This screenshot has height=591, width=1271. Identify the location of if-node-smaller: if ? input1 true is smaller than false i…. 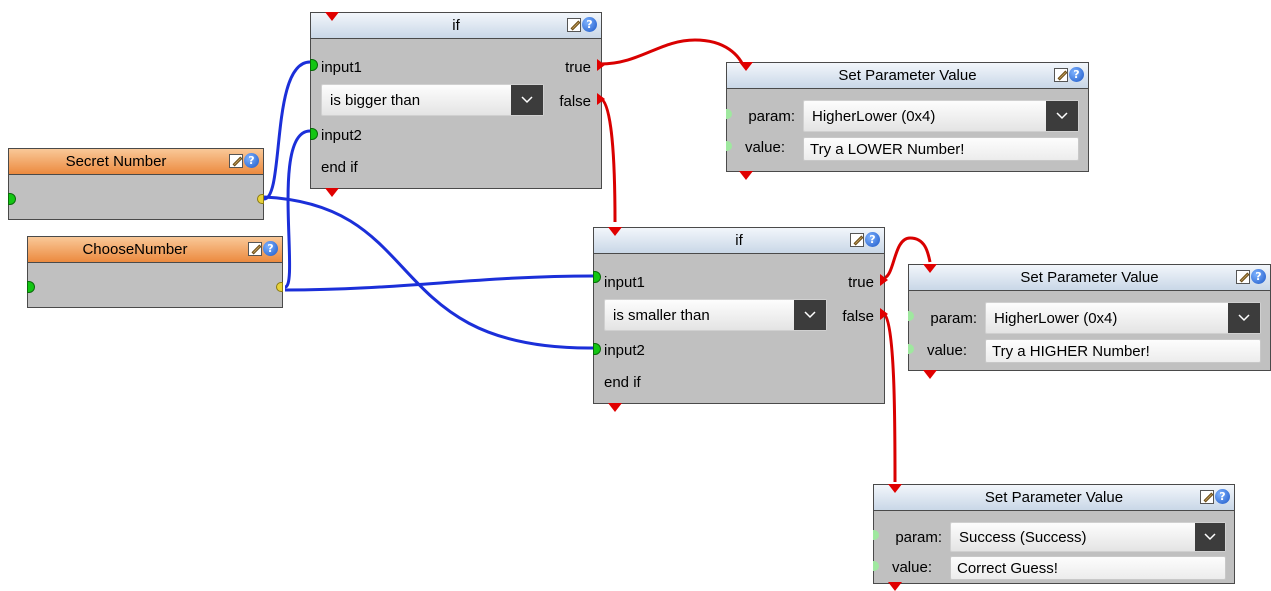
(740, 319).